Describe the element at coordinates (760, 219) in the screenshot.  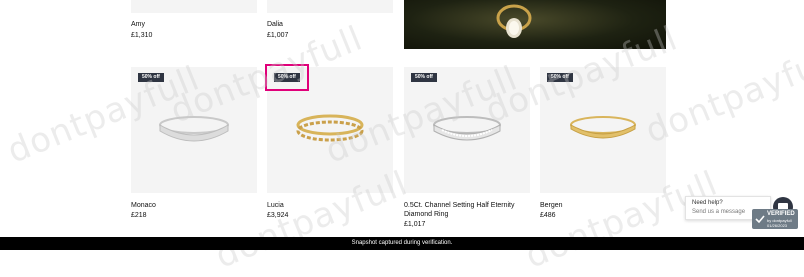
I see `checkmark-icon` at that location.